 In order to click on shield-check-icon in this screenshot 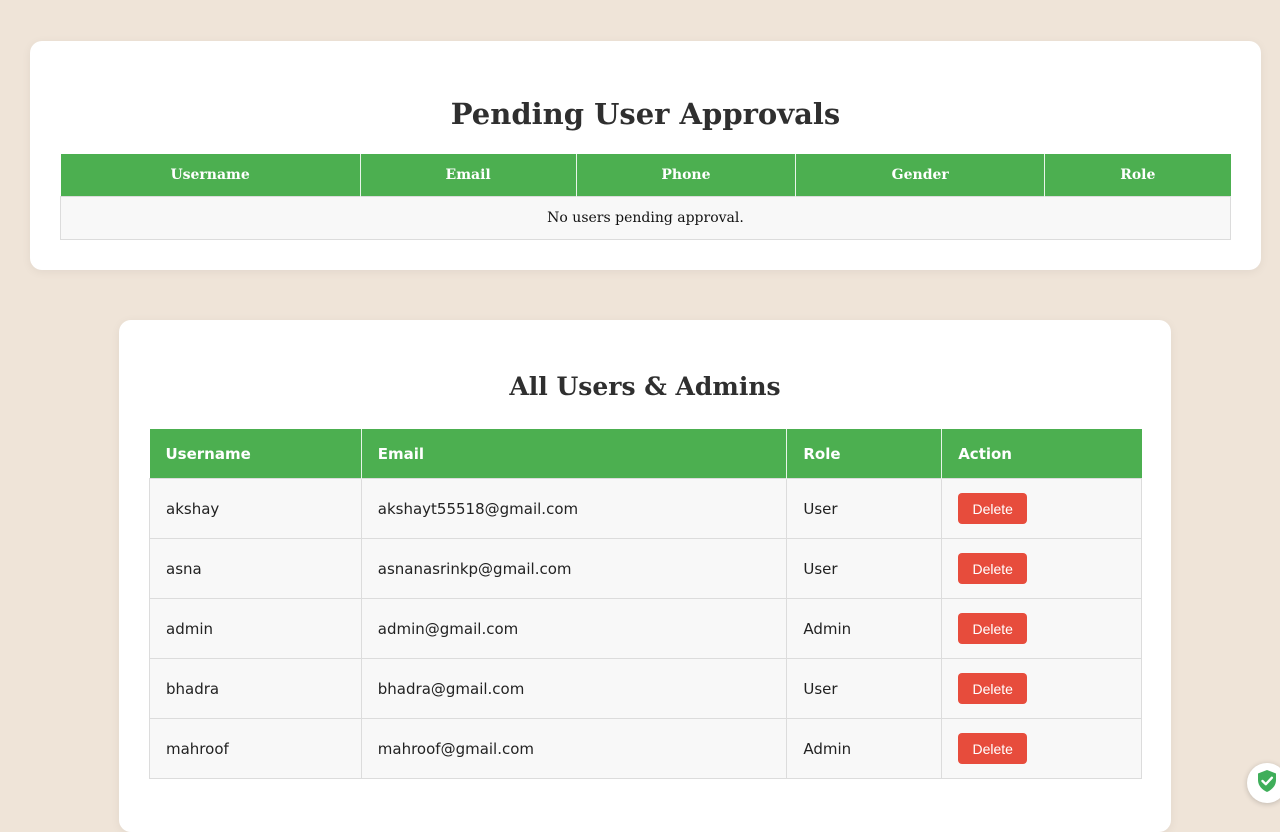, I will do `click(1267, 783)`.